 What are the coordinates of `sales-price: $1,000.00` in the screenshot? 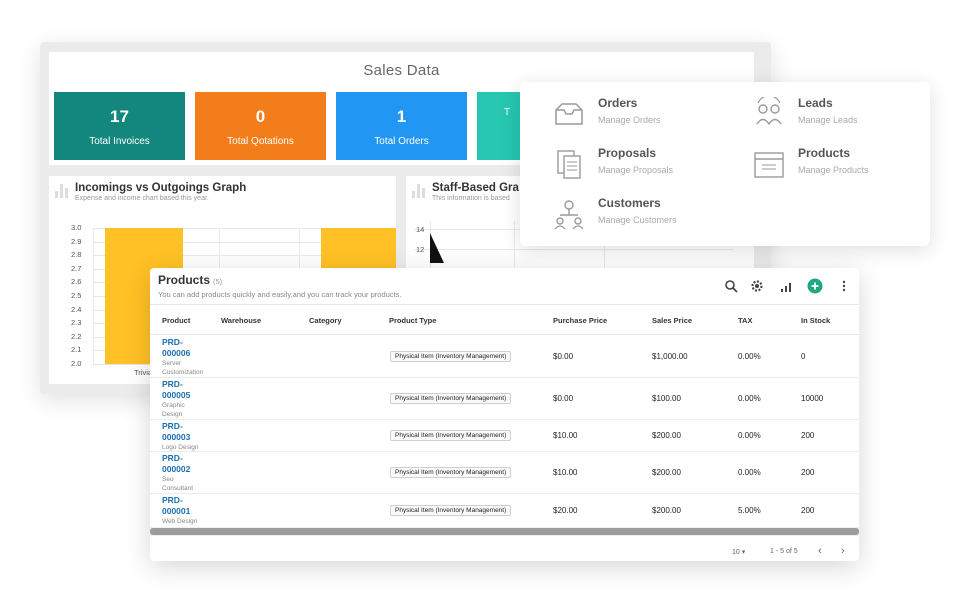 It's located at (670, 356).